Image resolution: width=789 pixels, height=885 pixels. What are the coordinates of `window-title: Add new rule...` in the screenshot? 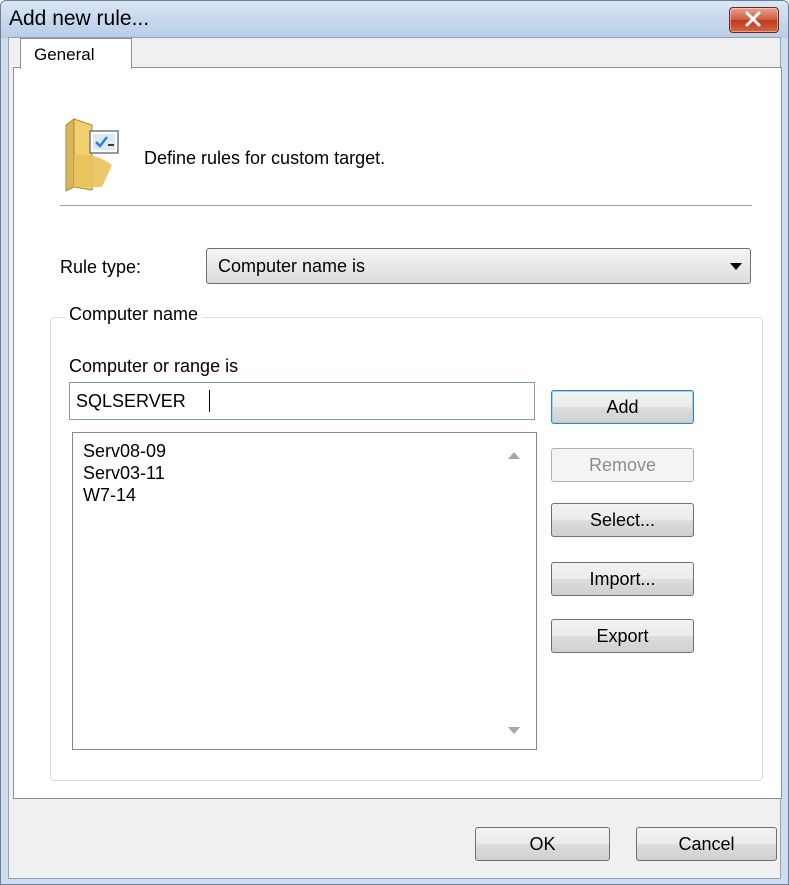 It's located at (79, 18).